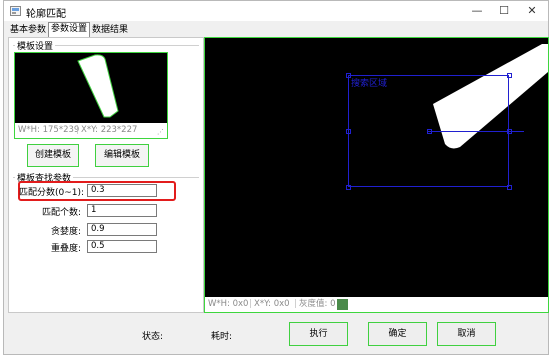 The image size is (554, 358). I want to click on maximize-button: ☐, so click(504, 11).